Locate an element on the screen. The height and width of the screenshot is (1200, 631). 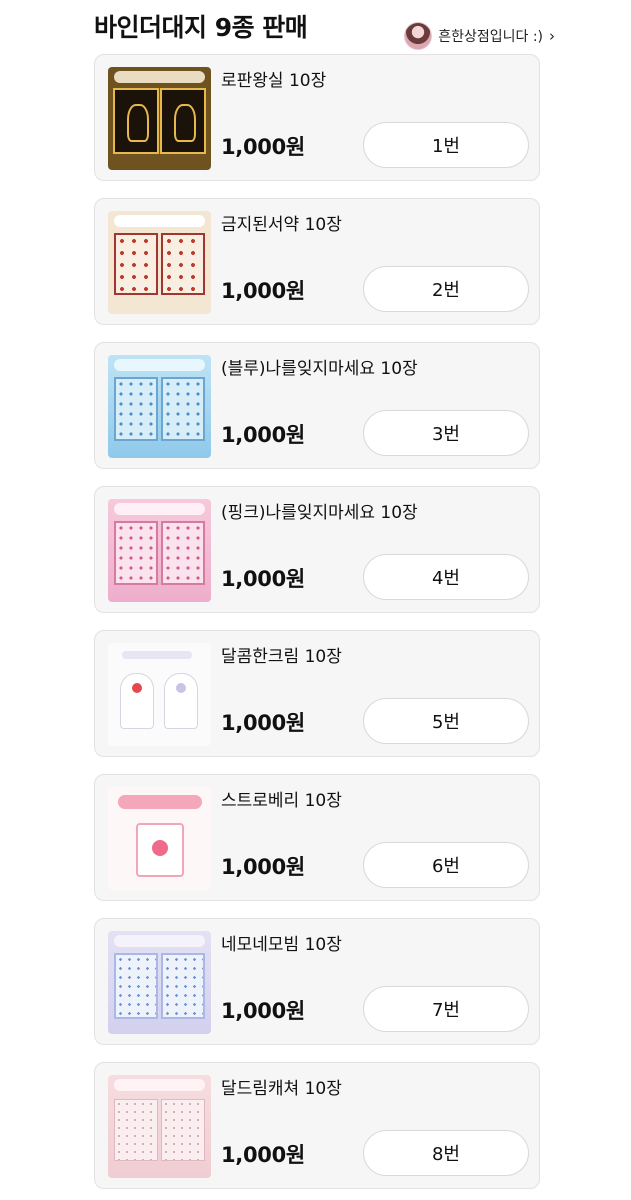
page-title: 바인더대지 9종 판매 is located at coordinates (201, 27).